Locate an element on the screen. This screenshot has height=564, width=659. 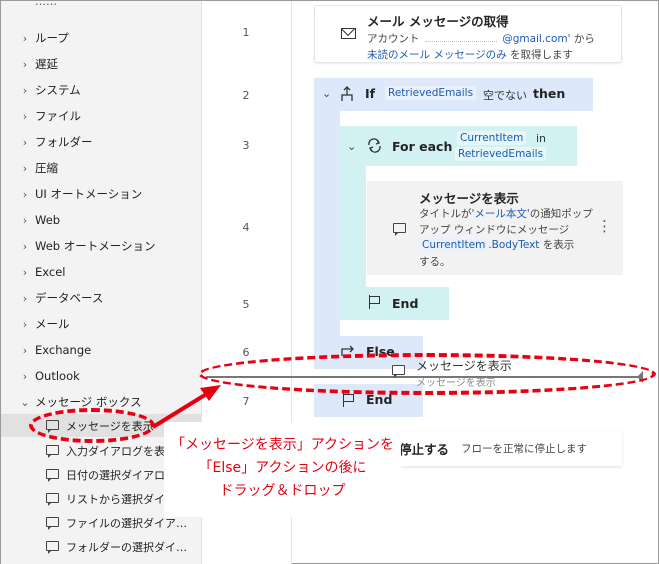
desc-text: アップ ウィンドウにメッセージ is located at coordinates (494, 230).